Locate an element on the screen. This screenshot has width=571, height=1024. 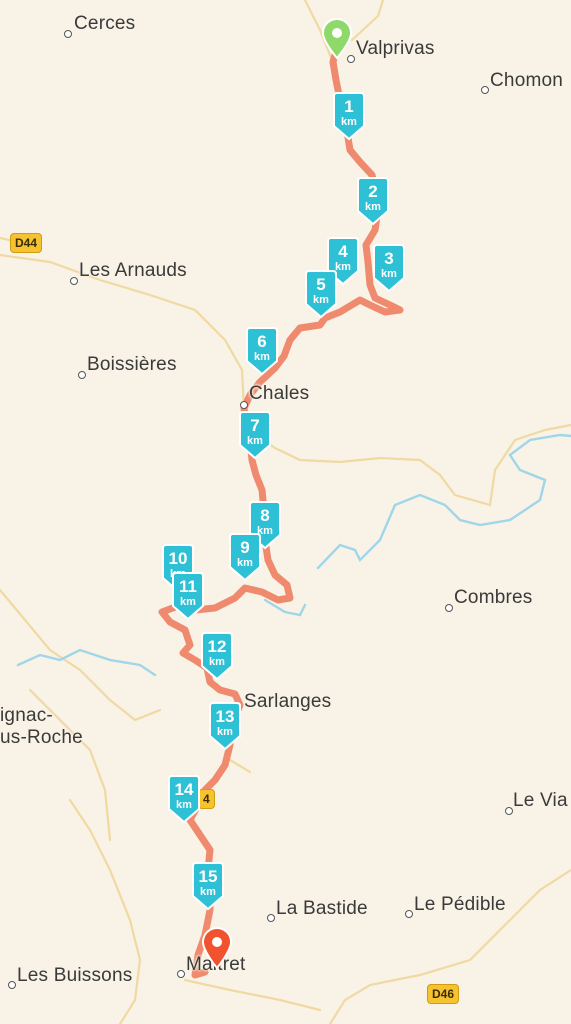
km-marker-15: 15km is located at coordinates (208, 887).